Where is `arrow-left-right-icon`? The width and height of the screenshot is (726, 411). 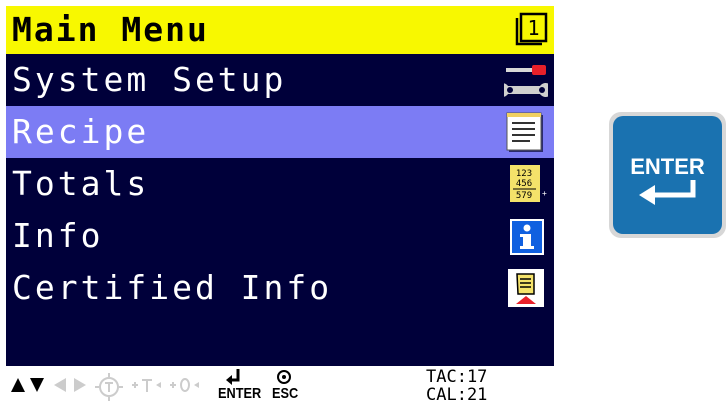
arrow-left-right-icon is located at coordinates (70, 385).